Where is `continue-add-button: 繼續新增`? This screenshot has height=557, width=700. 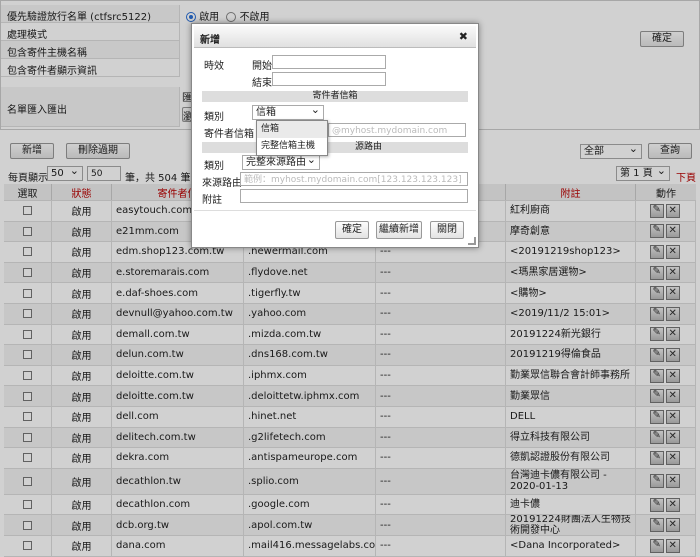
continue-add-button: 繼續新增 is located at coordinates (399, 230).